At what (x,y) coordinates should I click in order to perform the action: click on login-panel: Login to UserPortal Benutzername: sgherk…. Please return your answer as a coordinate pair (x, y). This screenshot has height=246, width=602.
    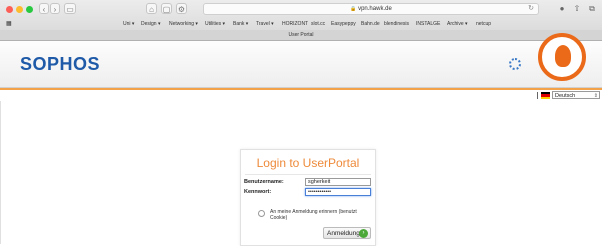
    Looking at the image, I should click on (308, 197).